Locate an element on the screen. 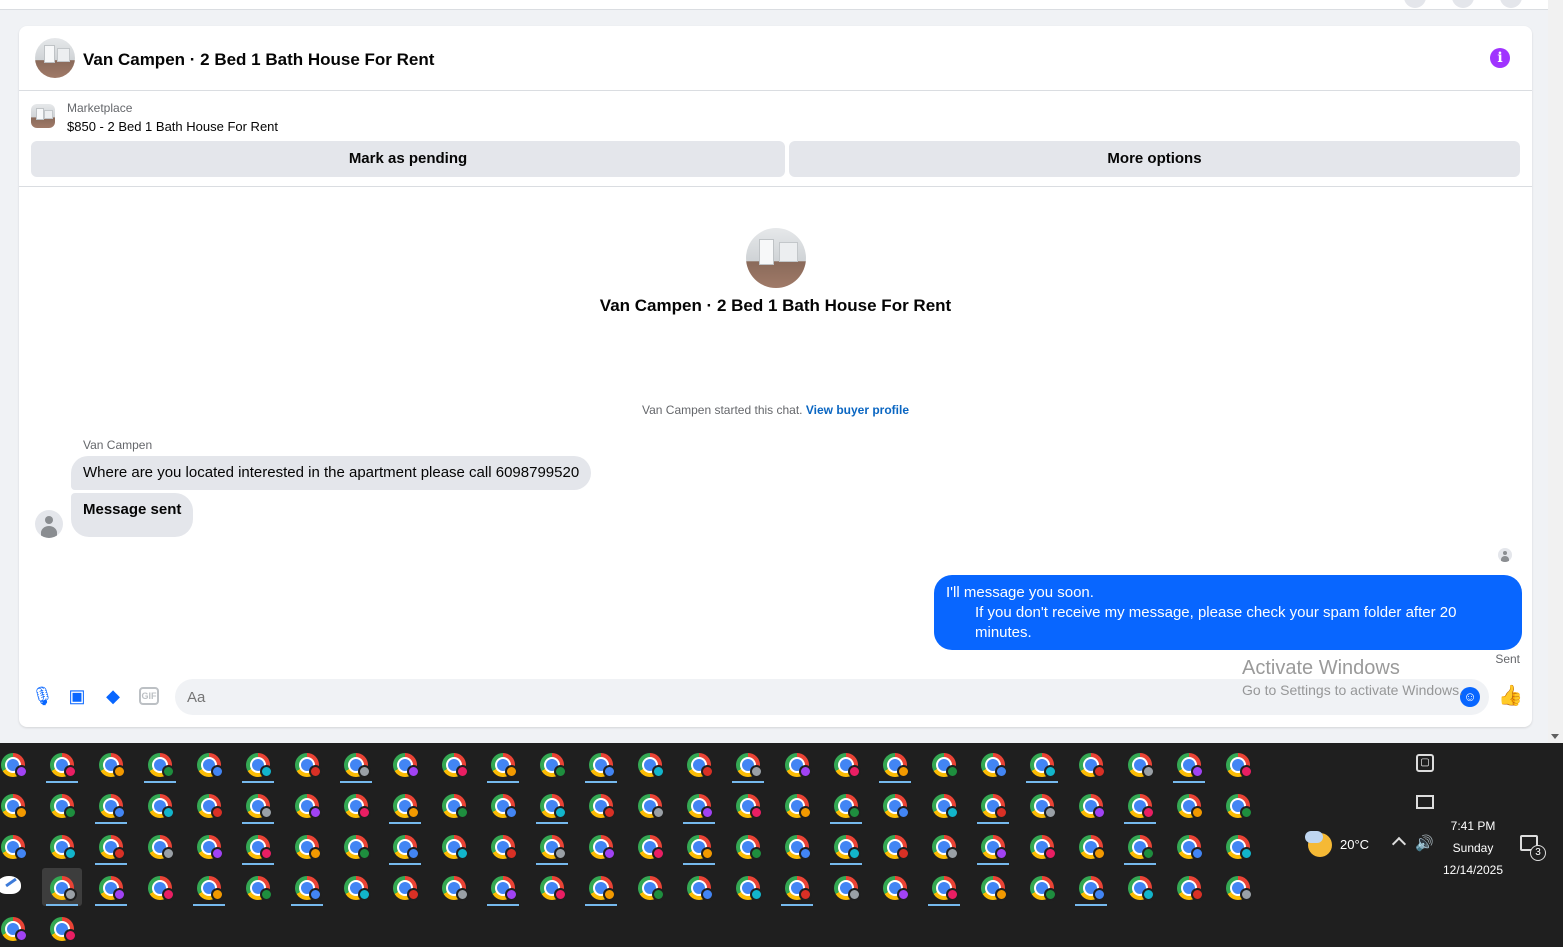 Image resolution: width=1563 pixels, height=947 pixels. incoming-message: Message sent is located at coordinates (132, 515).